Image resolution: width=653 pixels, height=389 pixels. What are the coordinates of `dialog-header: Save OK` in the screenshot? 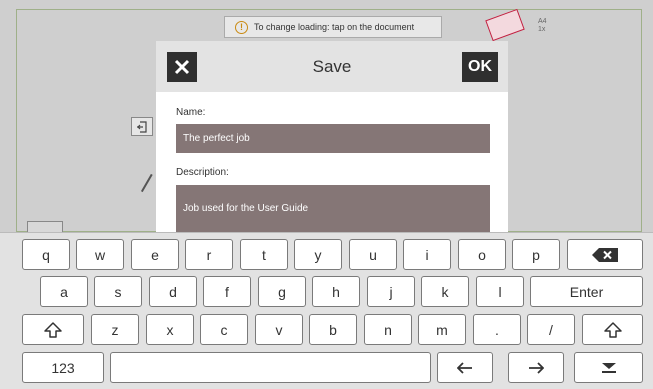 It's located at (332, 66).